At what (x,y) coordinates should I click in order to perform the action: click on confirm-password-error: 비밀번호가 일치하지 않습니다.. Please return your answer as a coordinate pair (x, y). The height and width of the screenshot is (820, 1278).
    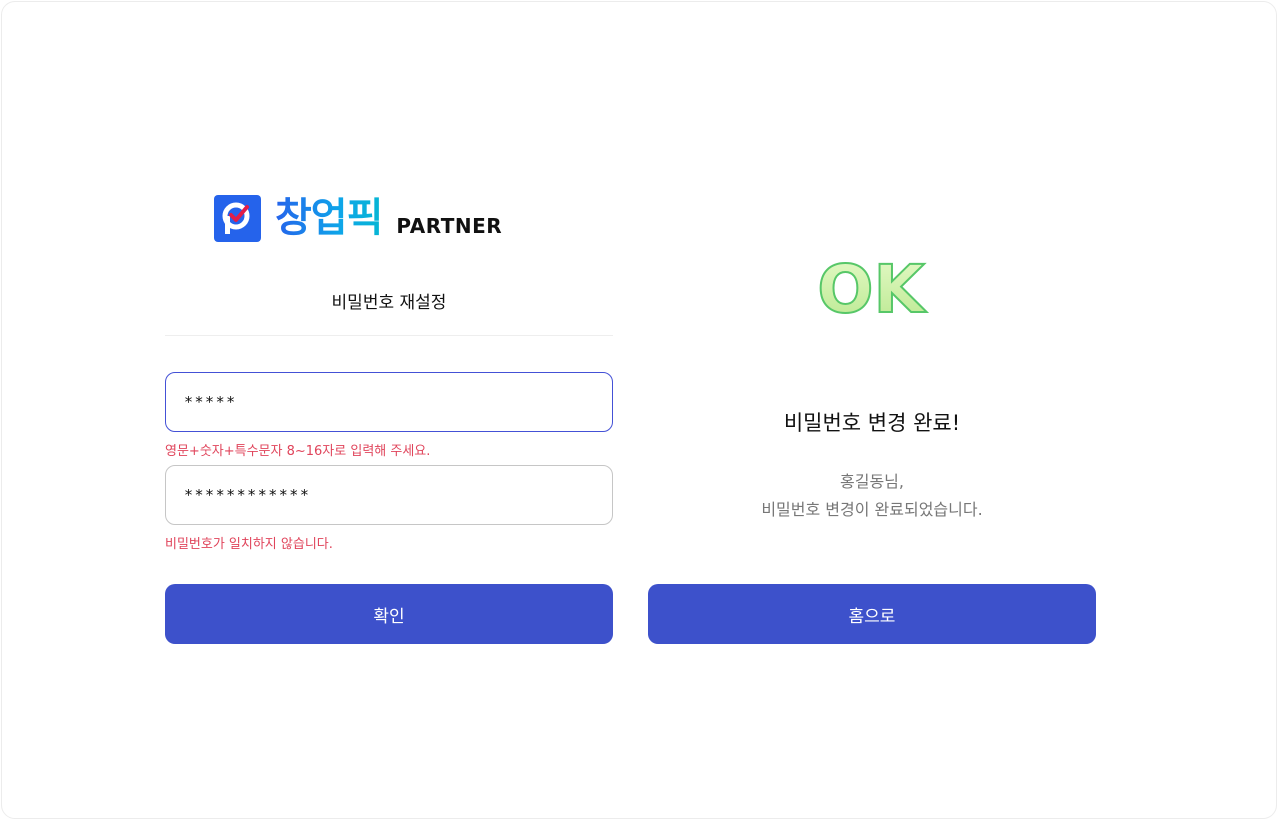
    Looking at the image, I should click on (249, 544).